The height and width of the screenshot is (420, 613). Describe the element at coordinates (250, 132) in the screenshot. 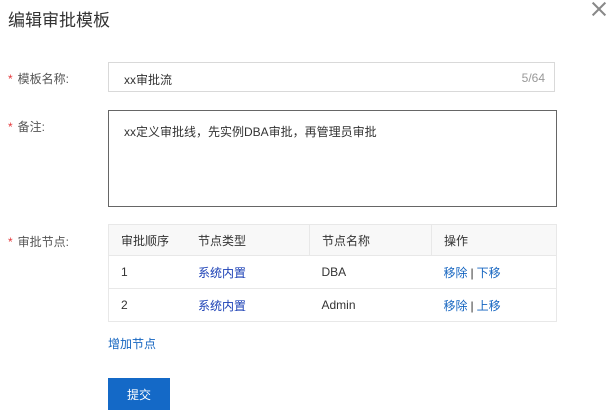

I see `remark-value: xx定义审批线，先实例DBA审批，再管理员审批` at that location.